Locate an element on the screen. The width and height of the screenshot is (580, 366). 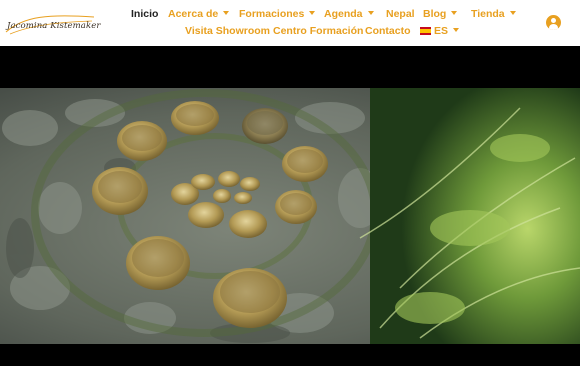
language-selector: ES is located at coordinates (440, 31).